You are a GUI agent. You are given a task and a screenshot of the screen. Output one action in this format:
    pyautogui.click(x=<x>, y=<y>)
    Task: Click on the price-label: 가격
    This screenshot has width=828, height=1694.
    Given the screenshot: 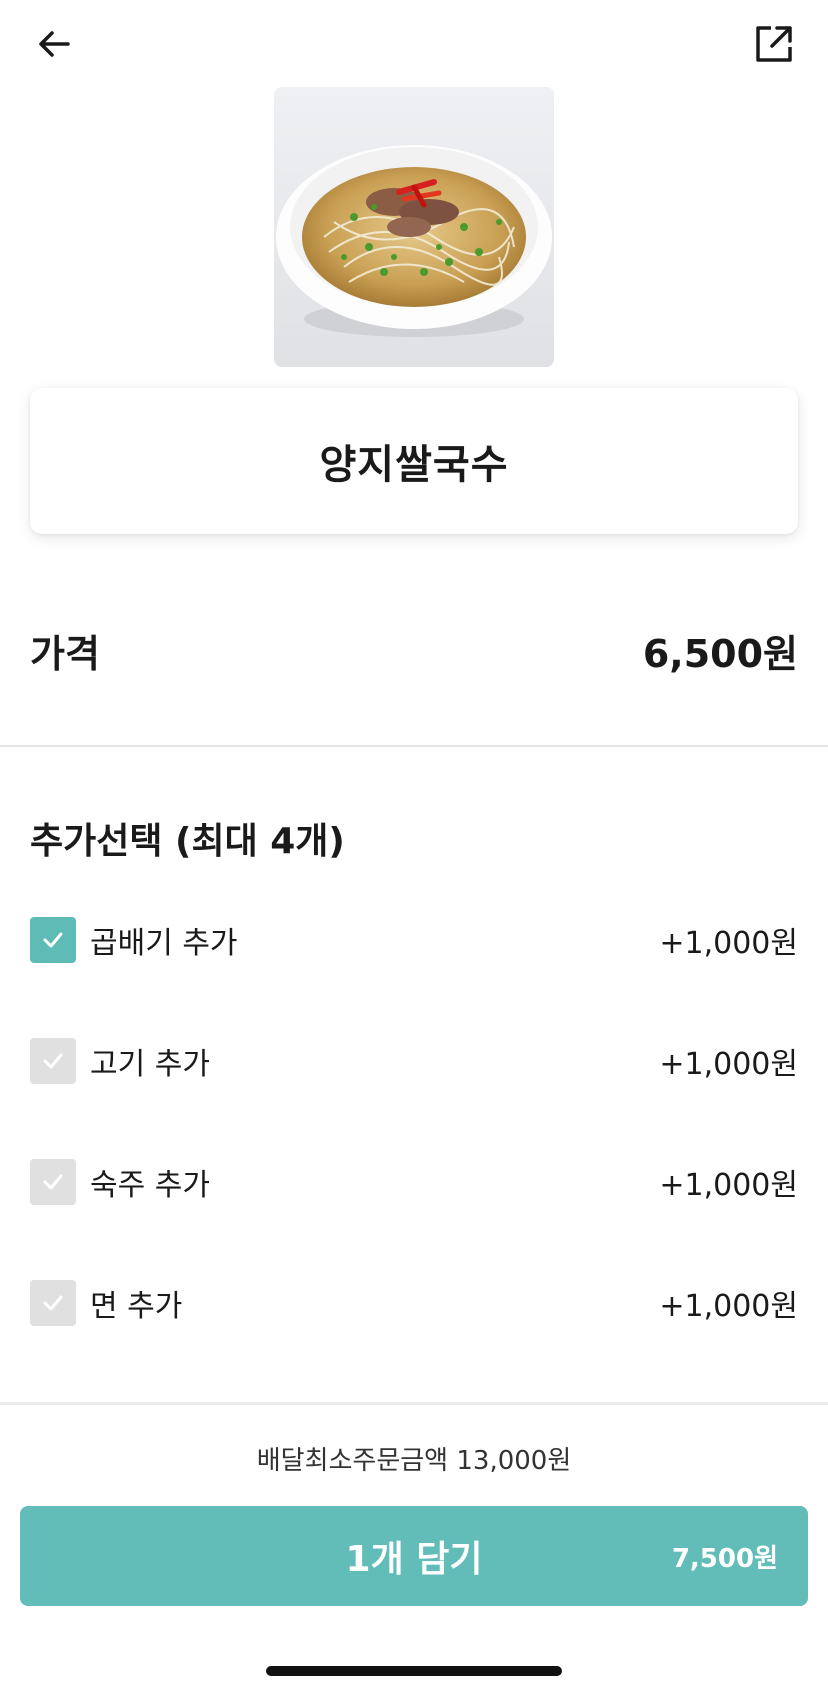 What is the action you would take?
    pyautogui.click(x=65, y=653)
    